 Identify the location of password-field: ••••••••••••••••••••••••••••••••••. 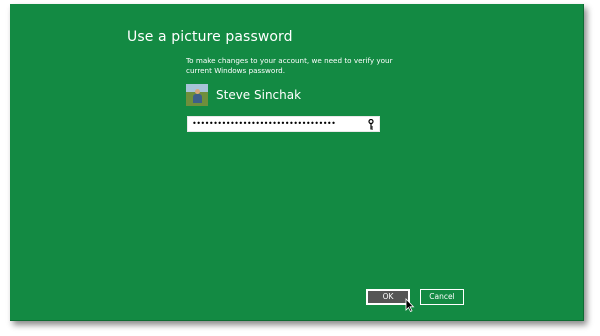
(283, 124).